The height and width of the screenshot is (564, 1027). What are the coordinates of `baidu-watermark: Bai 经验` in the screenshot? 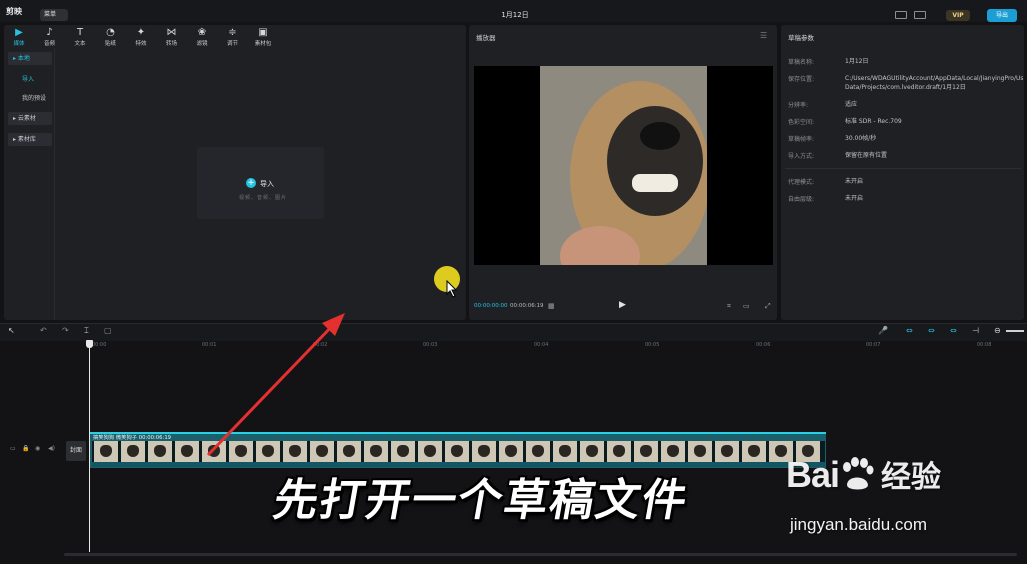 It's located at (863, 474).